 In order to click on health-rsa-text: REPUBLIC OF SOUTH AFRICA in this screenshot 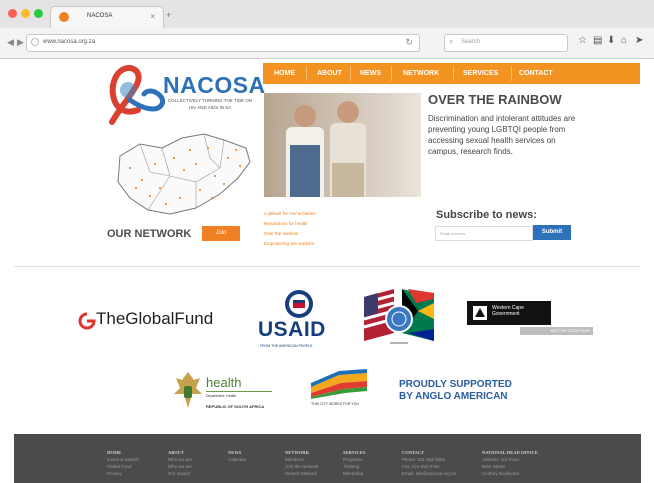, I will do `click(235, 406)`.